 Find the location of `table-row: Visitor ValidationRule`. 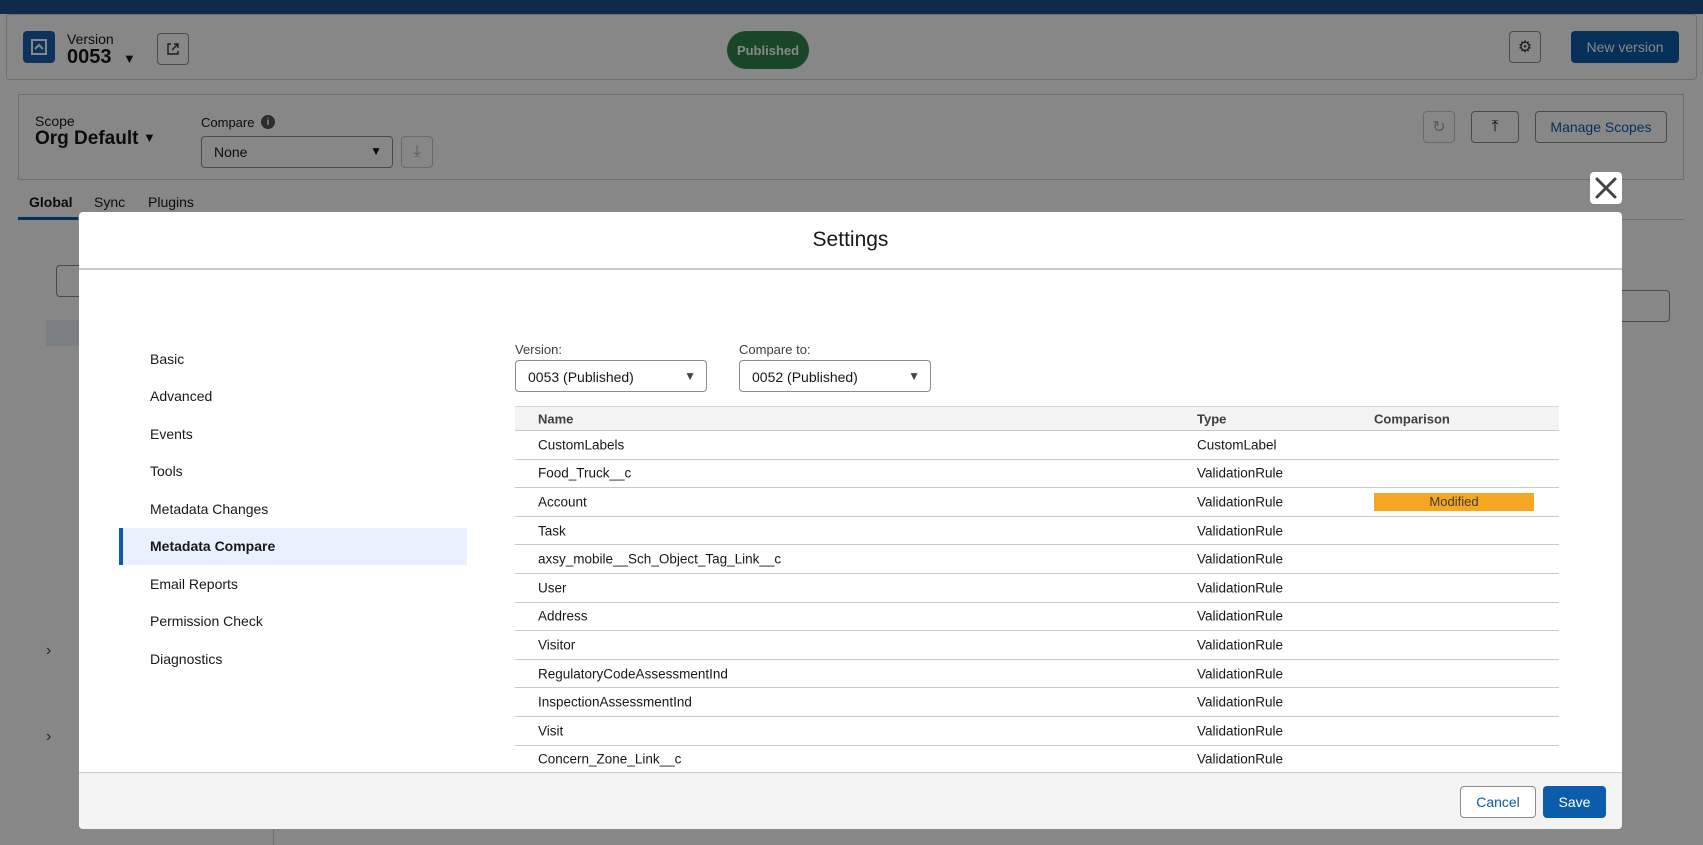

table-row: Visitor ValidationRule is located at coordinates (1037, 645).